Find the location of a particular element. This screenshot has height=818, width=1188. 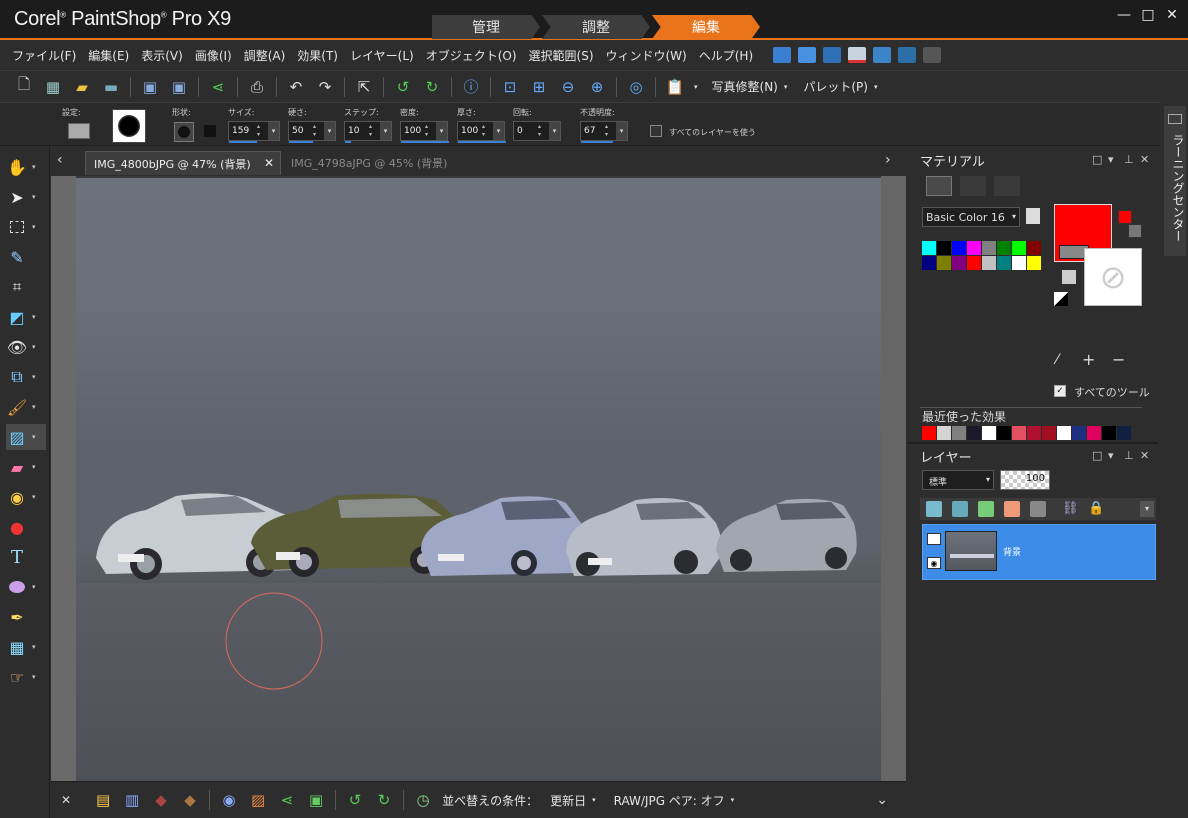

rotate-left-icon: ↶ is located at coordinates (296, 87).